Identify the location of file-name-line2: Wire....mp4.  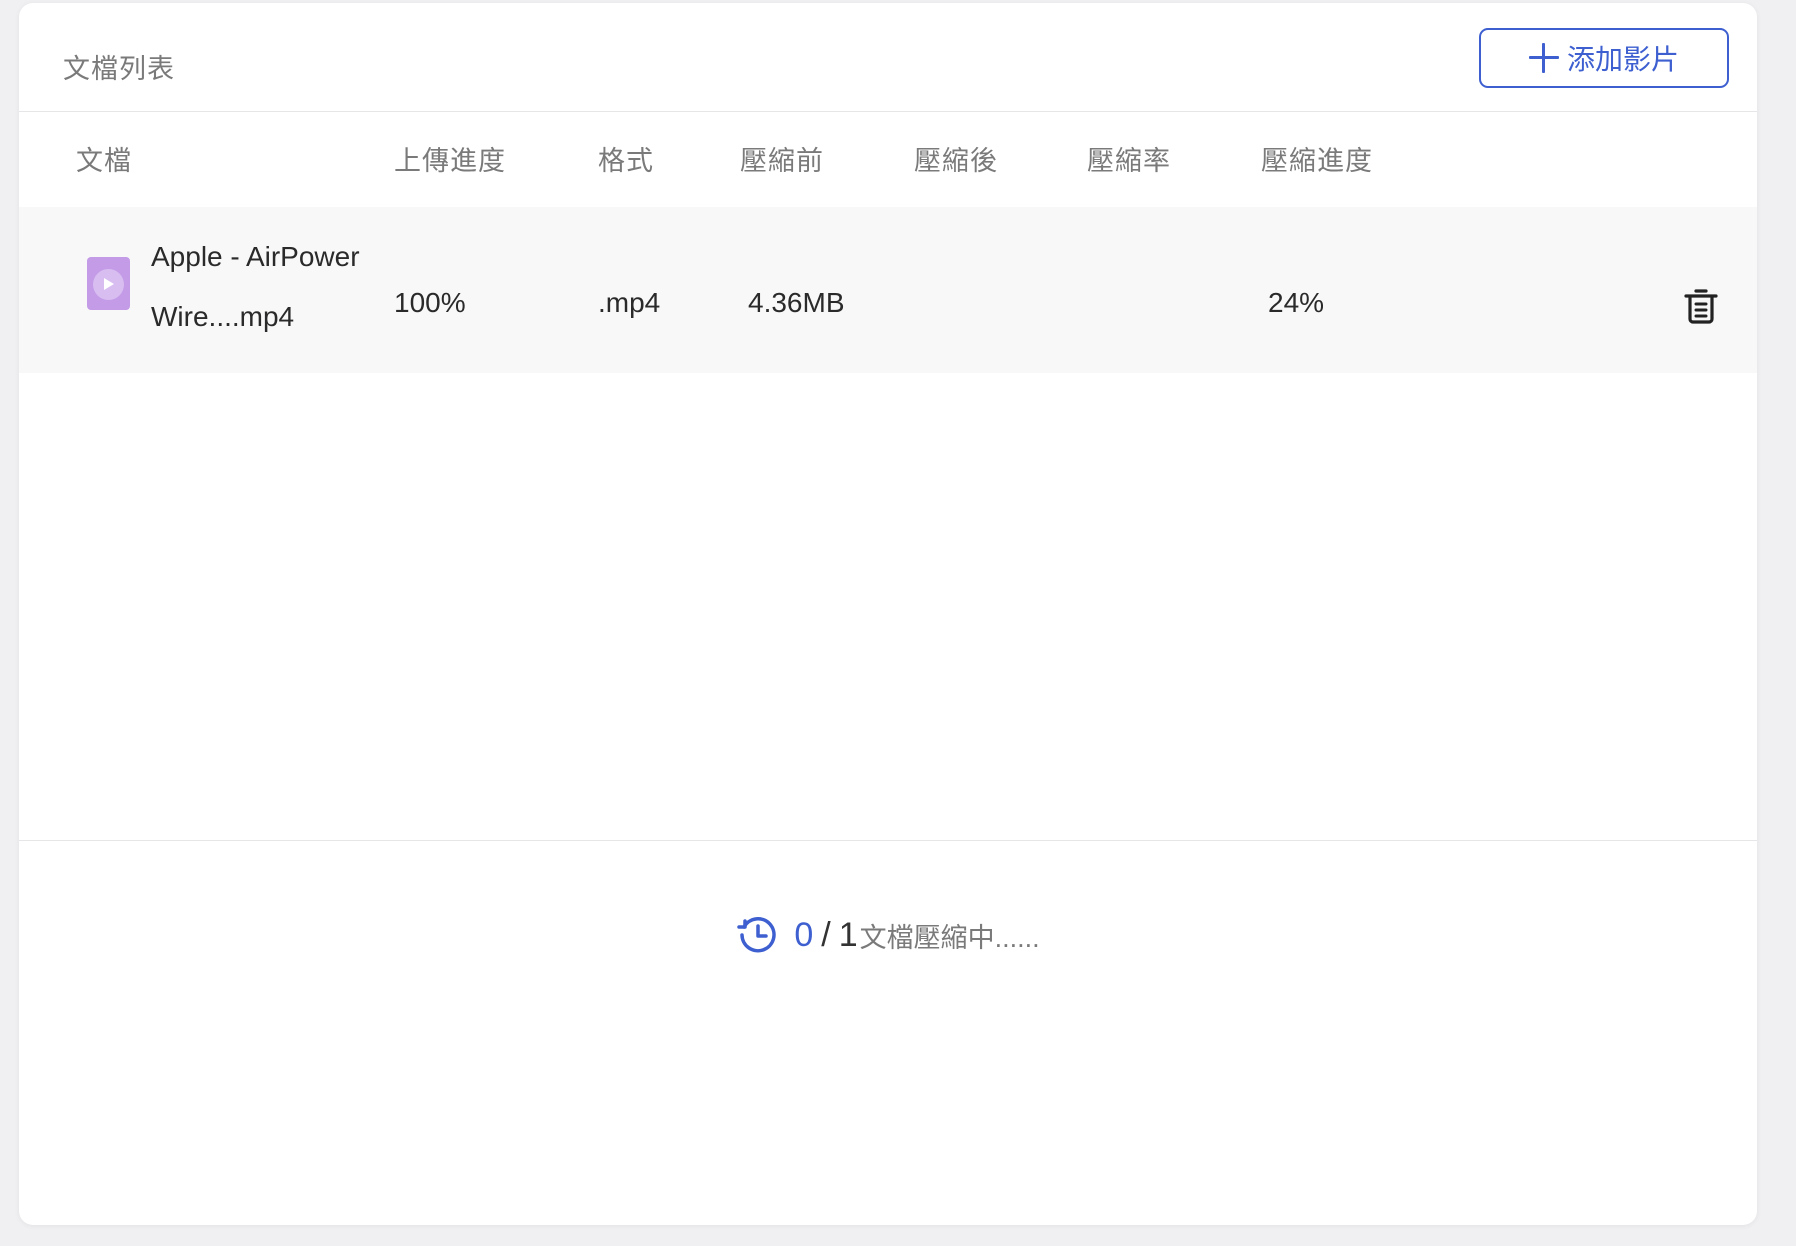
(223, 316).